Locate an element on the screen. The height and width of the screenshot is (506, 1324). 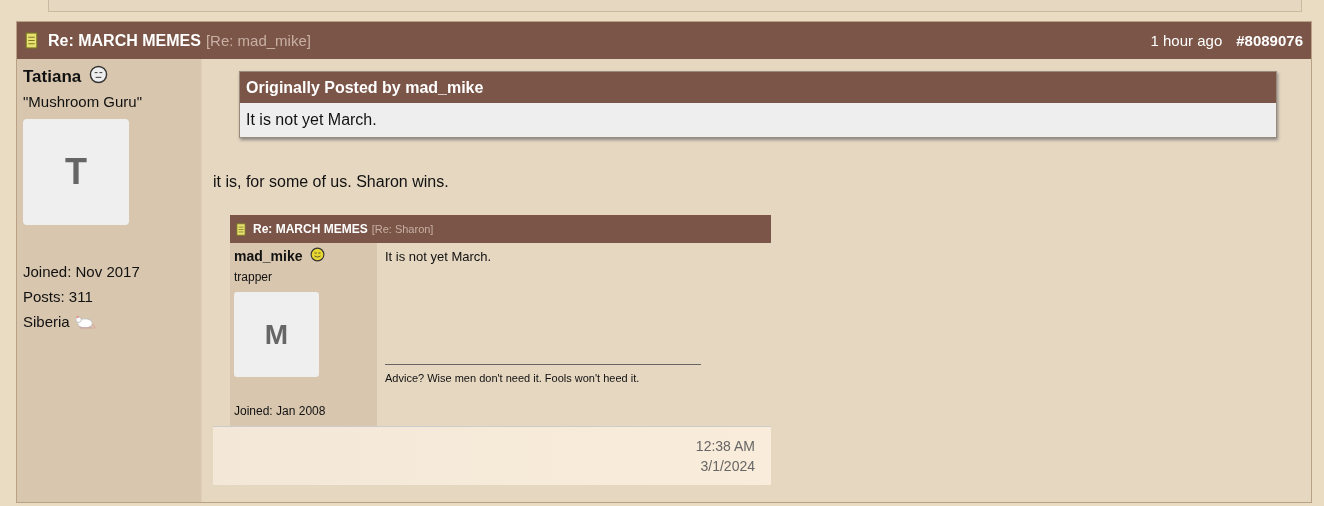
post-text: It is not yet March. is located at coordinates (439, 256).